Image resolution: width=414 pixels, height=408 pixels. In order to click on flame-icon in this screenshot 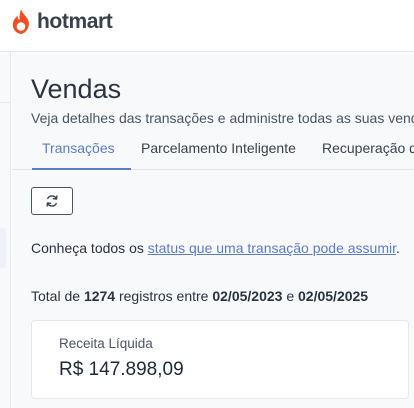, I will do `click(20, 21)`.